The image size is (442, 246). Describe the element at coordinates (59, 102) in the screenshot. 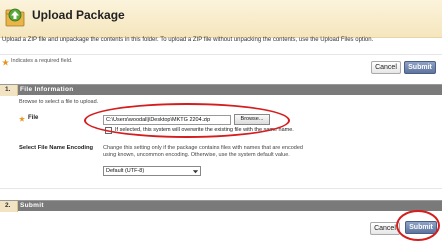

I see `section-subtitle: Browse to select a file to upload.` at that location.